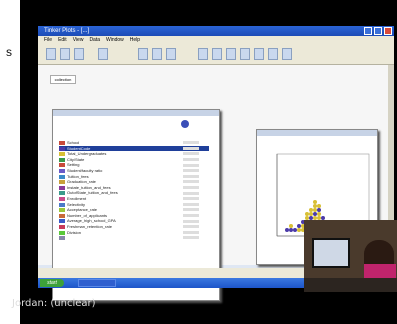 This screenshot has height=324, width=397. I want to click on menu-item: Window, so click(115, 40).